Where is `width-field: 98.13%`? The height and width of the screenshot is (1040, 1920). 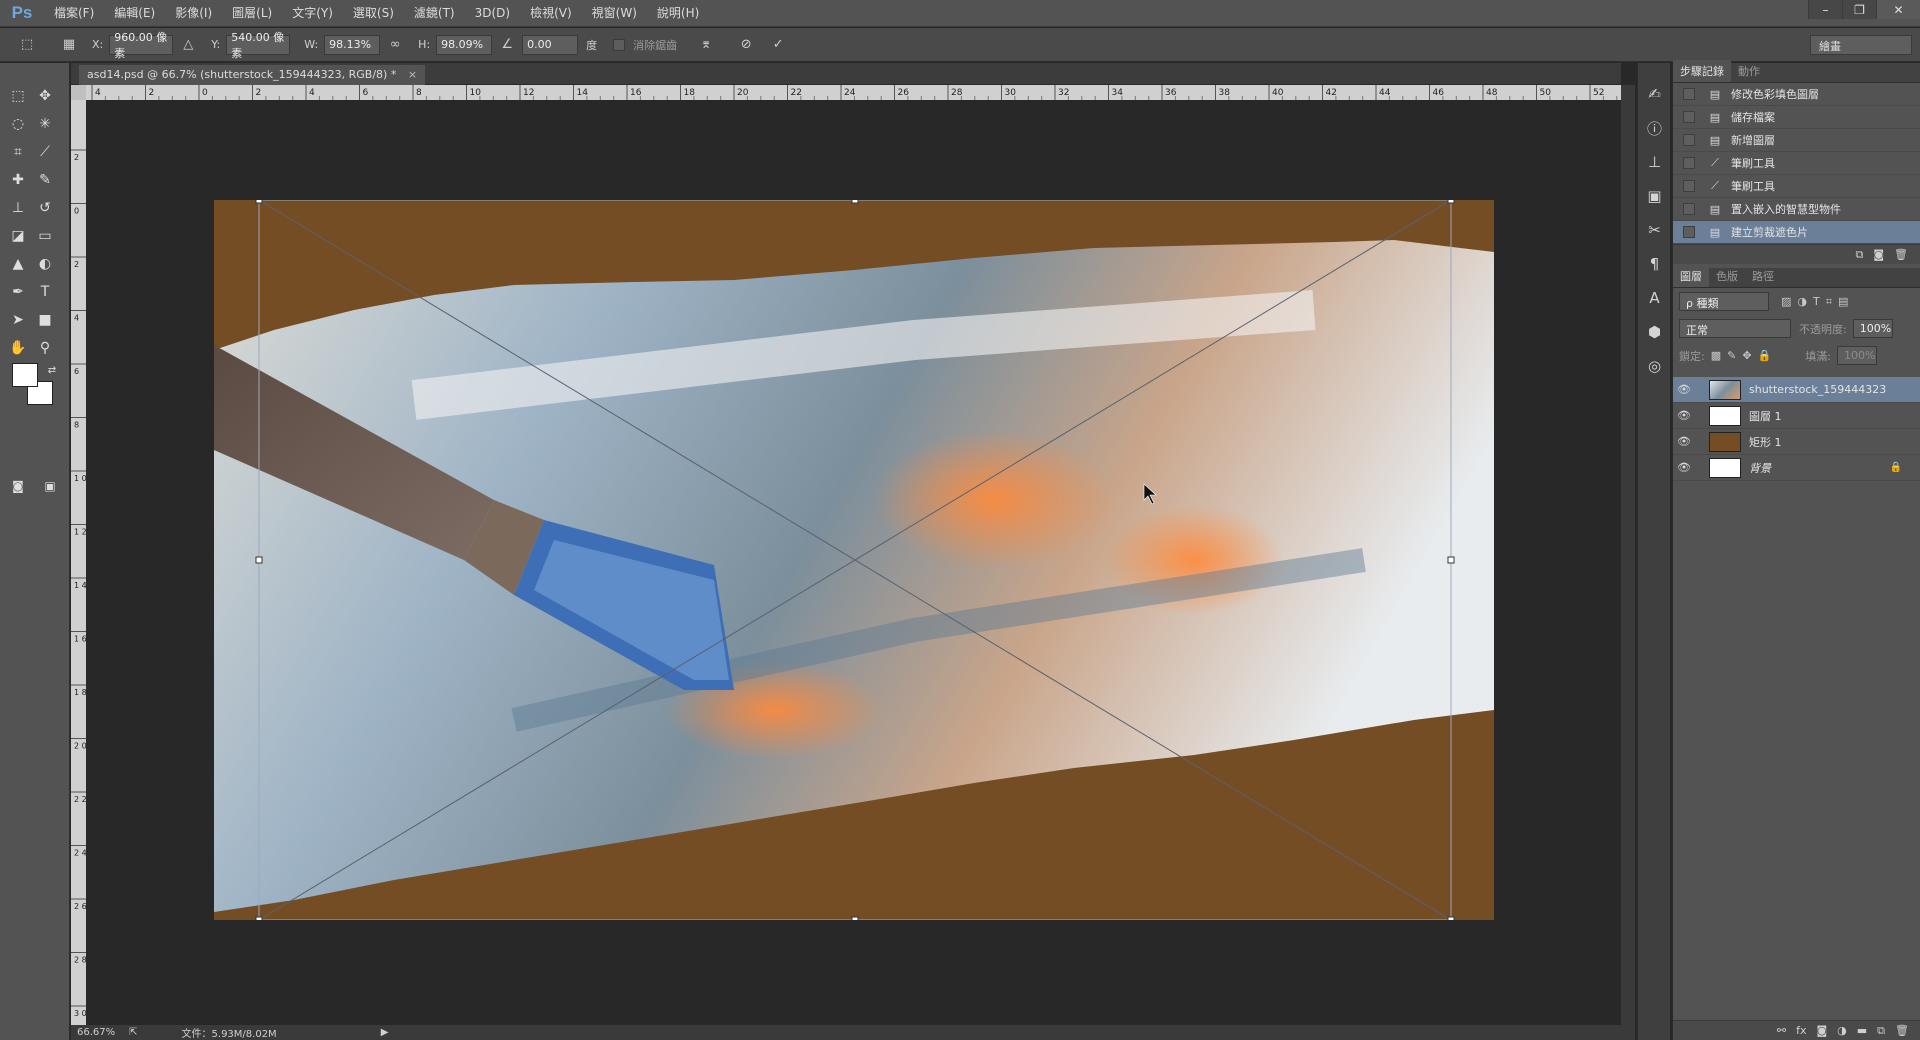 width-field: 98.13% is located at coordinates (352, 44).